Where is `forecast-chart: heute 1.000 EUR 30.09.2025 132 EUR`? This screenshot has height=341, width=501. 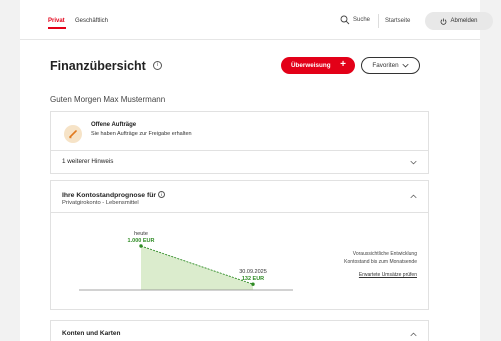
forecast-chart: heute 1.000 EUR 30.09.2025 132 EUR is located at coordinates (186, 261).